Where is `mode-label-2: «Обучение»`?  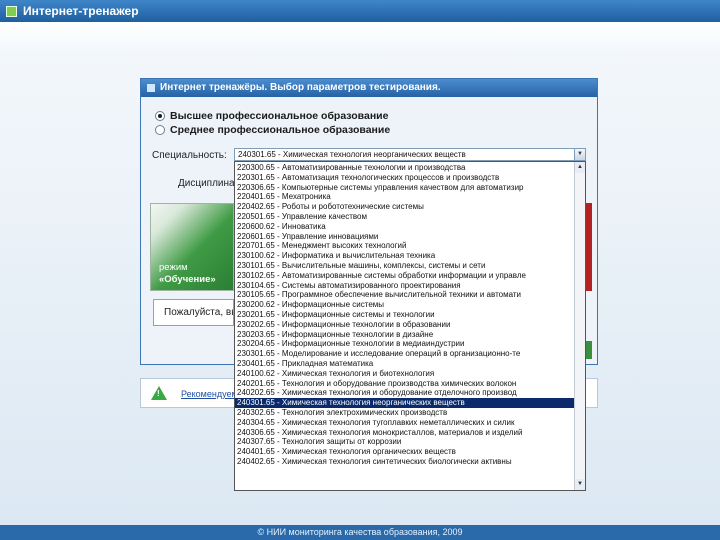
mode-label-2: «Обучение» is located at coordinates (187, 279).